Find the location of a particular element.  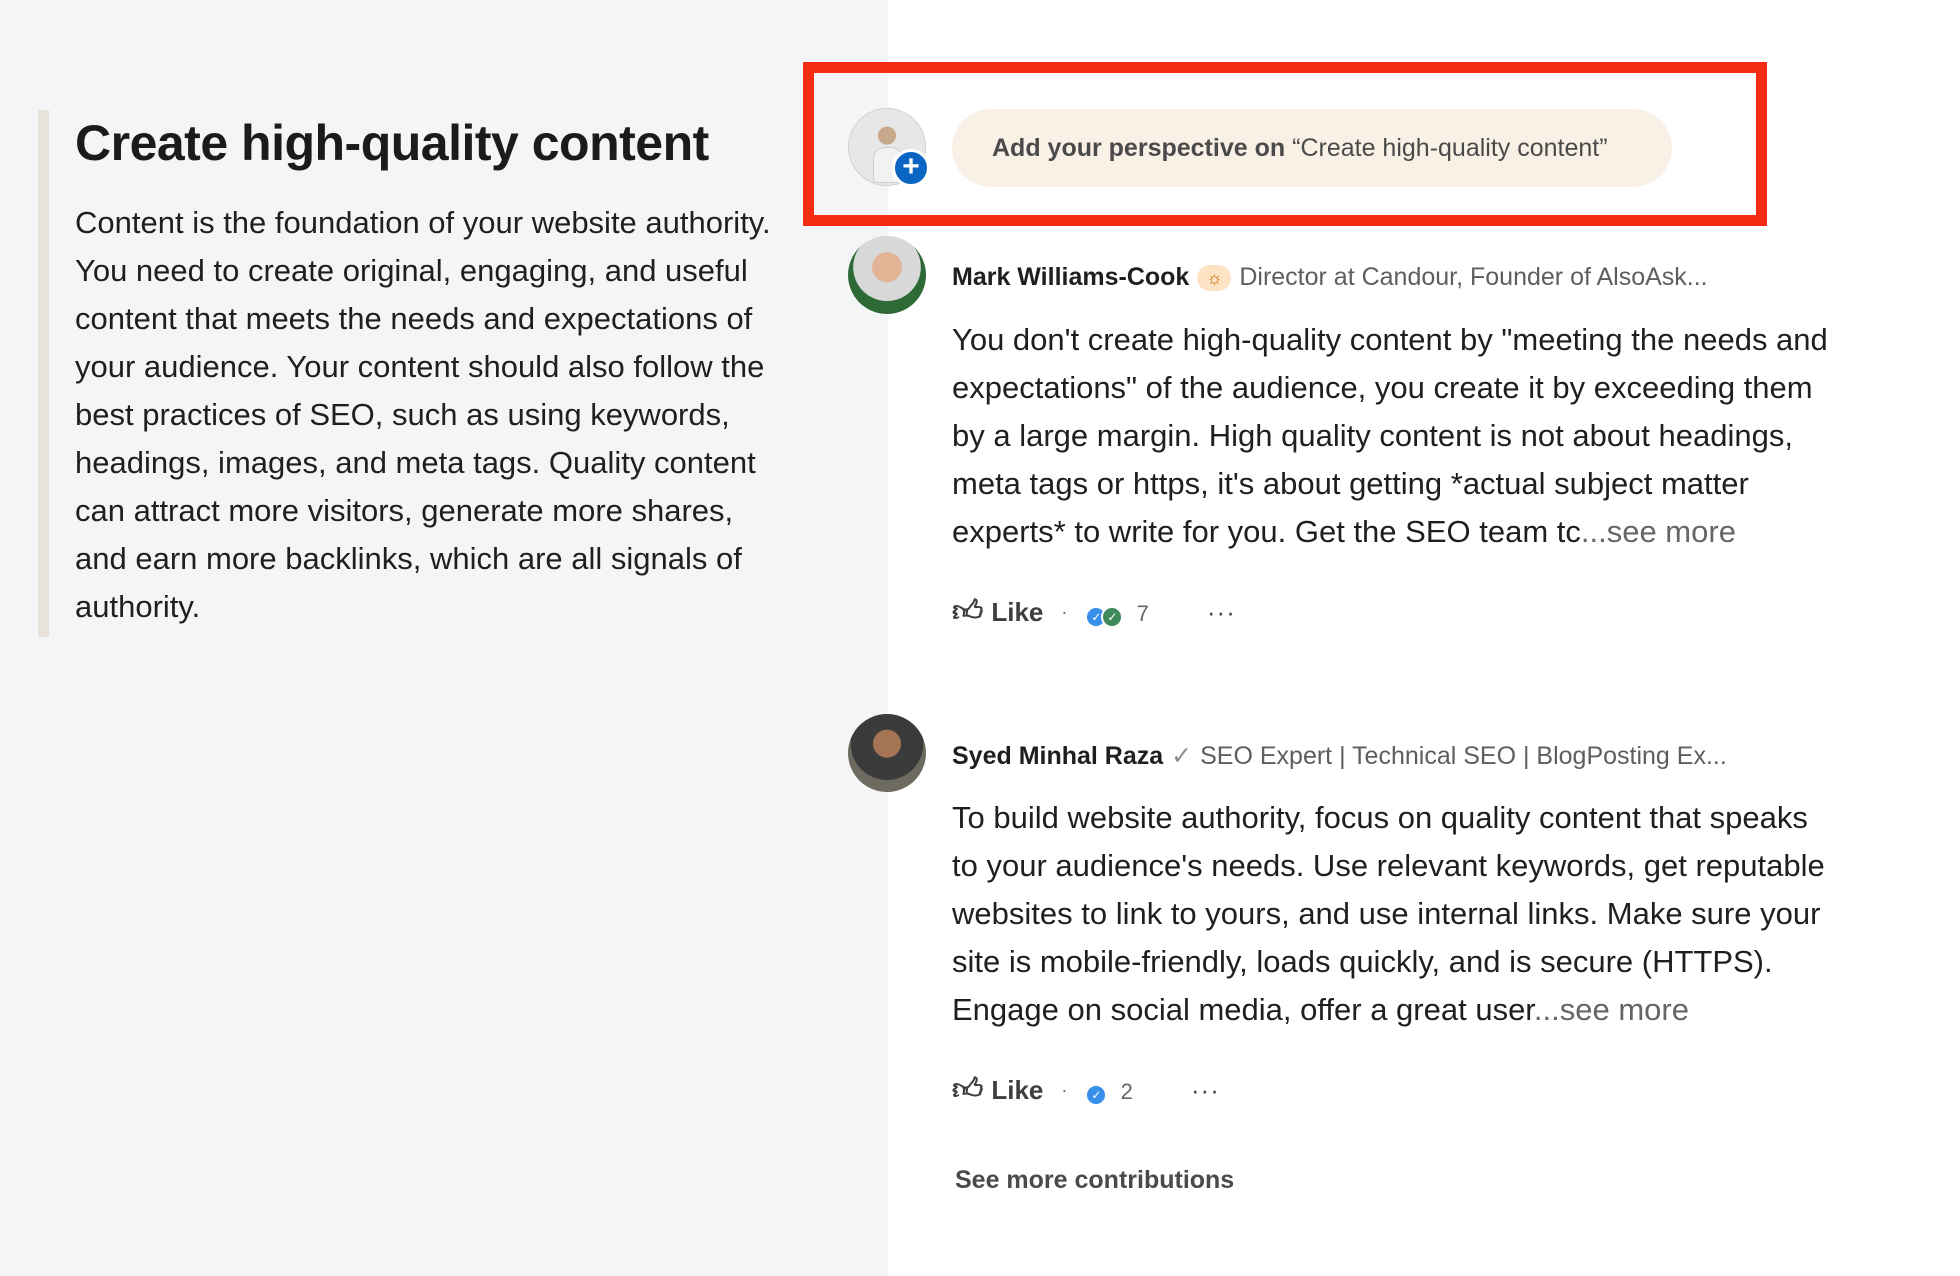

plus-icon: + is located at coordinates (911, 168).